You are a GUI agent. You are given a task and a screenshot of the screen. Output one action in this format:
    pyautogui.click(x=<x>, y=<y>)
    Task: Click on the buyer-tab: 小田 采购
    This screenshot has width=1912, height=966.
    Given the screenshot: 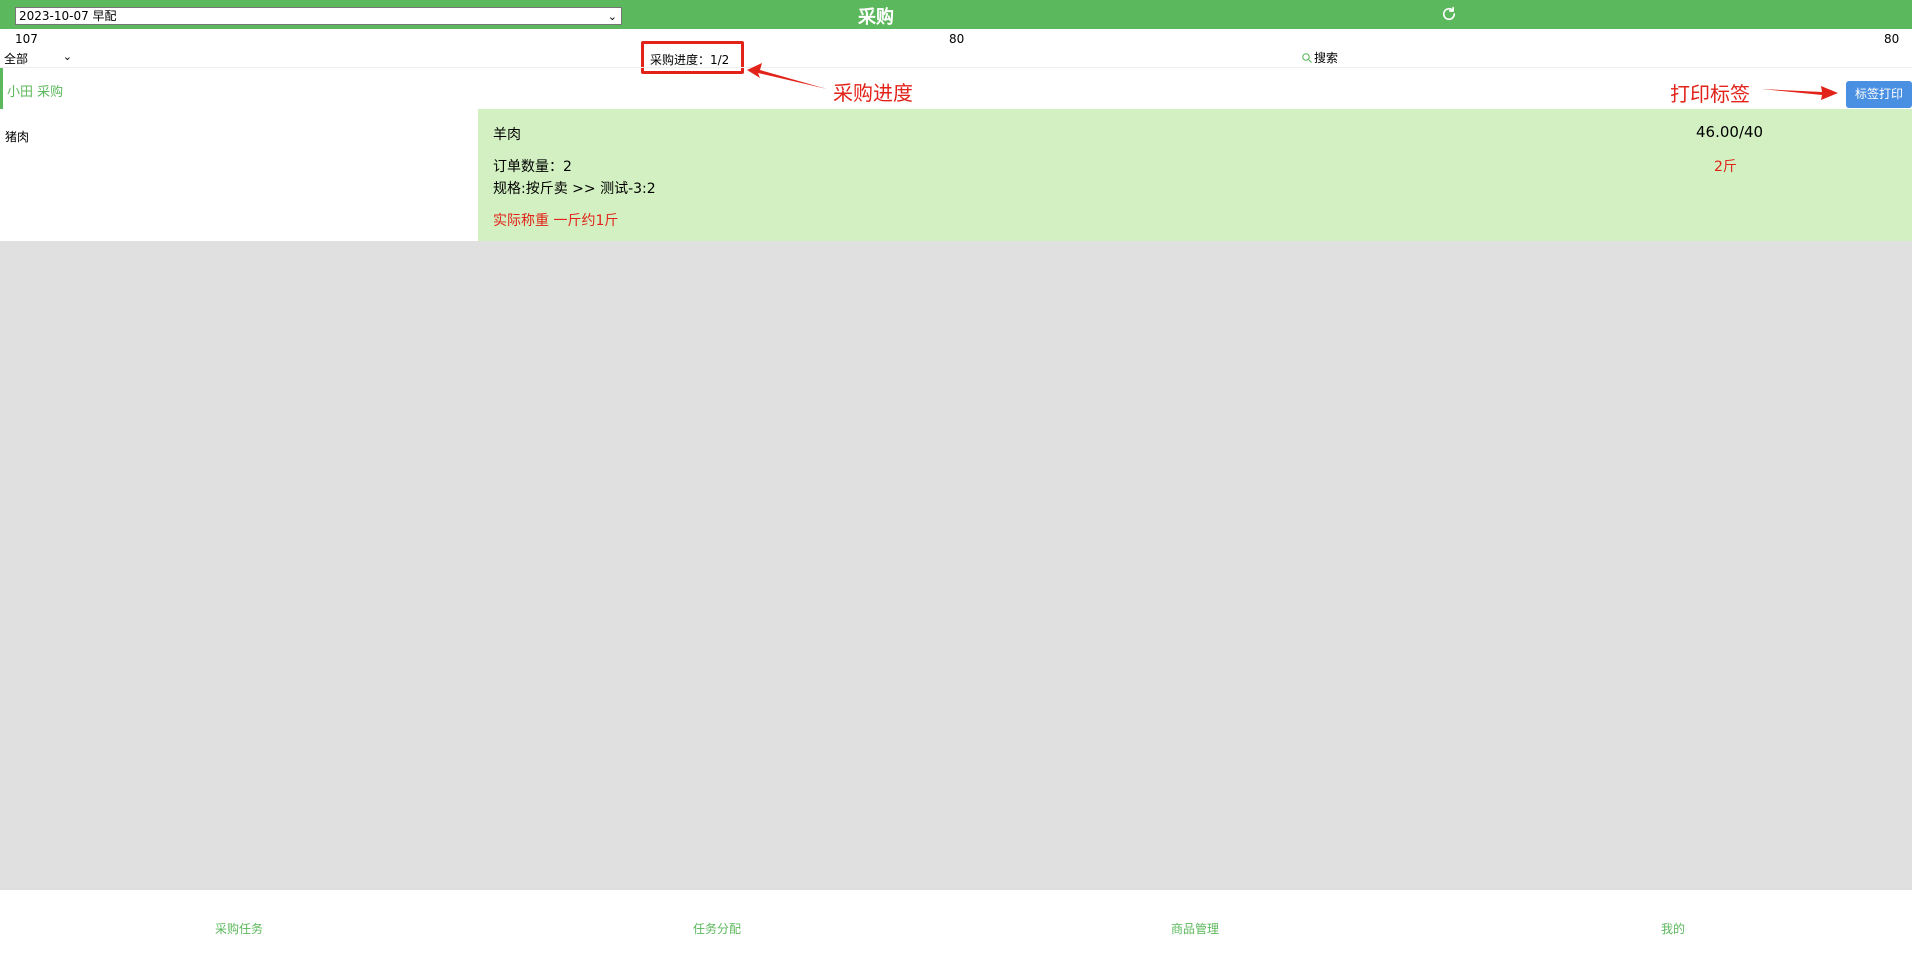 What is the action you would take?
    pyautogui.click(x=150, y=90)
    